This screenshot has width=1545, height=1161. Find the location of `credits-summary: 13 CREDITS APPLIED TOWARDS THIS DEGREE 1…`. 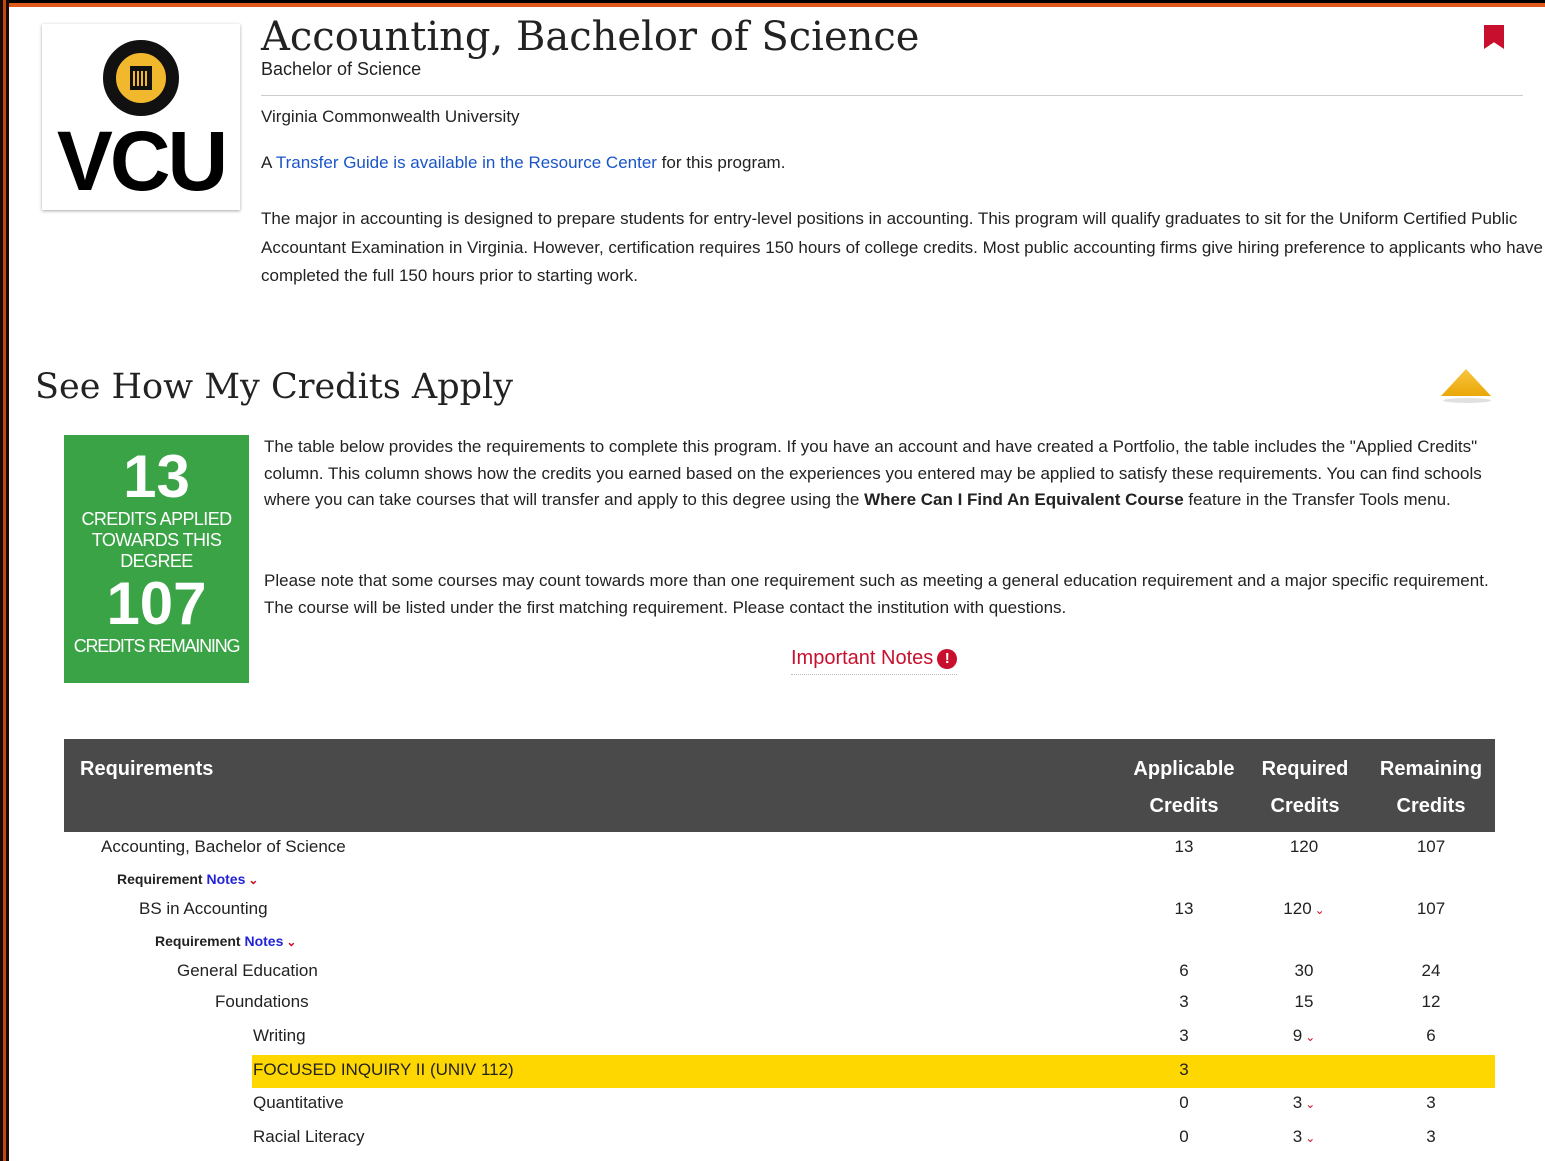

credits-summary: 13 CREDITS APPLIED TOWARDS THIS DEGREE 1… is located at coordinates (156, 559).